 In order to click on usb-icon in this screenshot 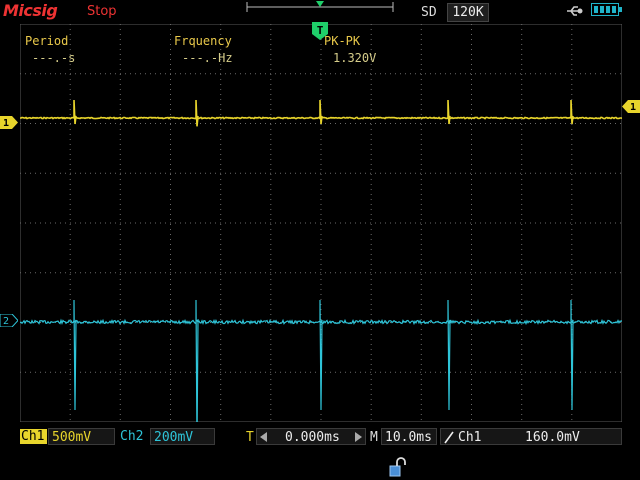, I will do `click(575, 11)`.